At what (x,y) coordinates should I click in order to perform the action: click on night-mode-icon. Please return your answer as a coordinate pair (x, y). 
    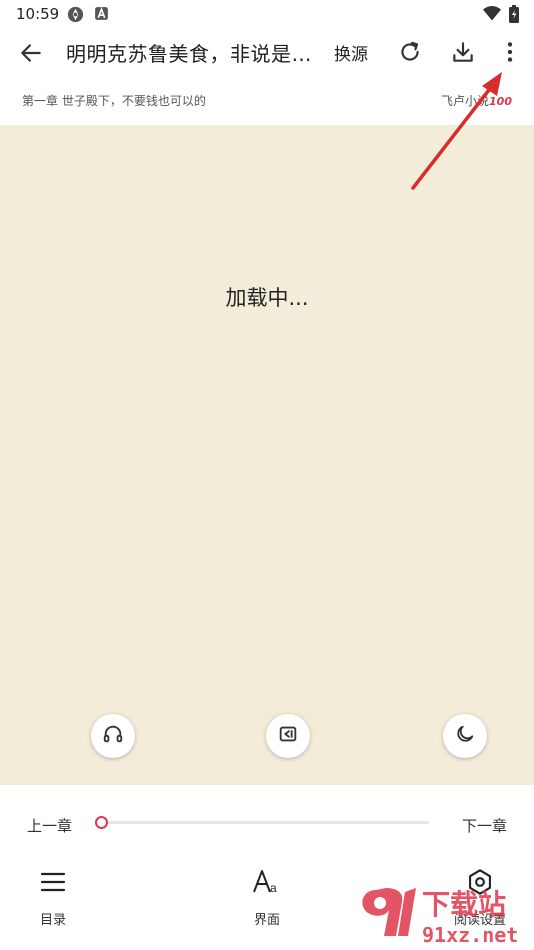
    Looking at the image, I should click on (465, 736).